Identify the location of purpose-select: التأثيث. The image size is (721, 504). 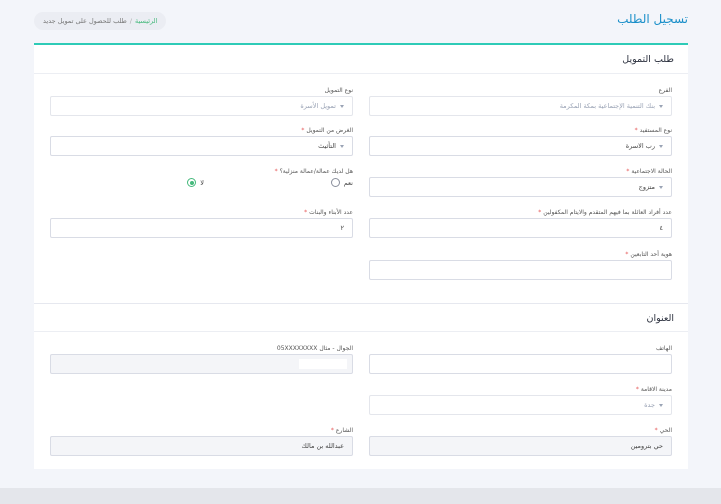
(201, 146).